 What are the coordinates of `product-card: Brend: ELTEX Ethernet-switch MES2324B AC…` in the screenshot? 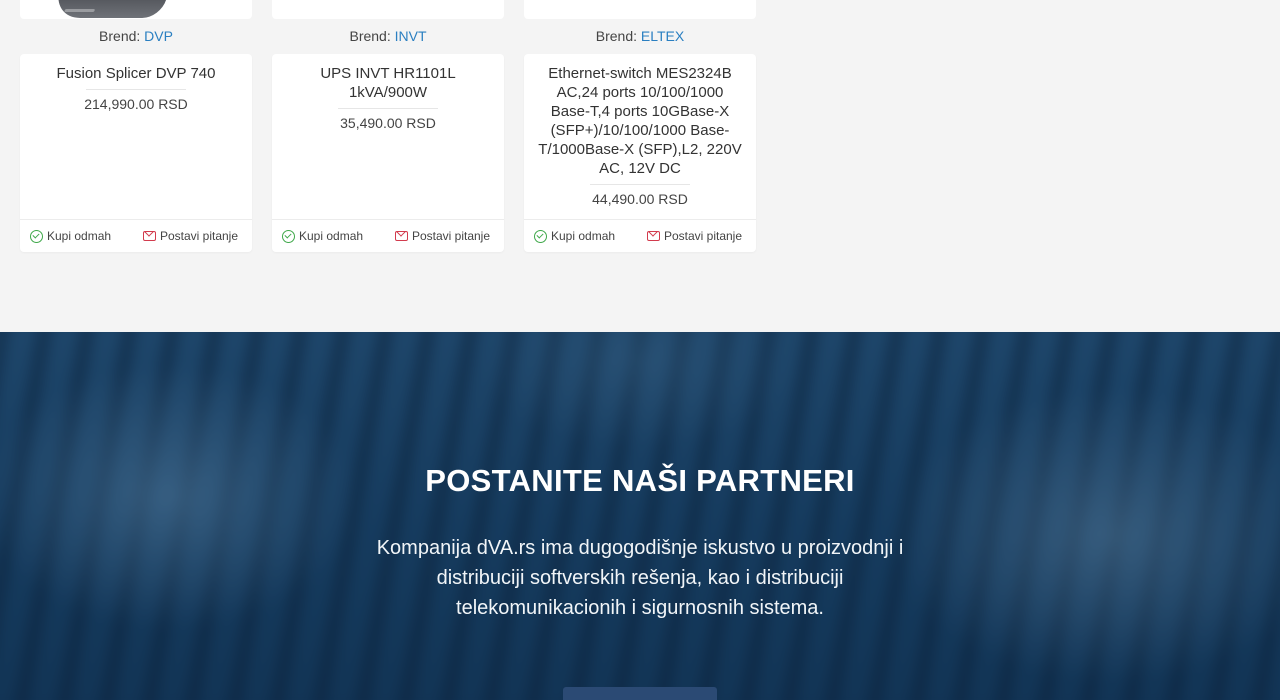 It's located at (640, 126).